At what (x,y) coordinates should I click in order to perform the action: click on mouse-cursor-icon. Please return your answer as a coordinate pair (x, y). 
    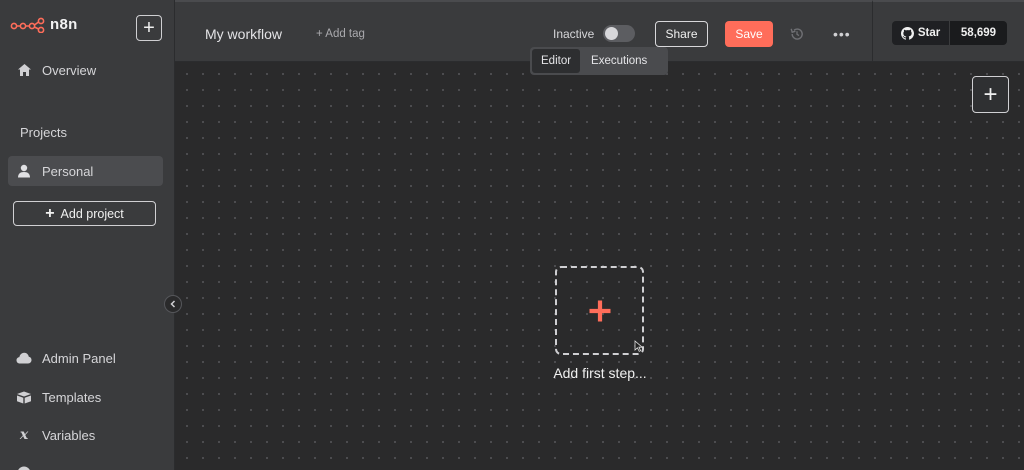
    Looking at the image, I should click on (639, 346).